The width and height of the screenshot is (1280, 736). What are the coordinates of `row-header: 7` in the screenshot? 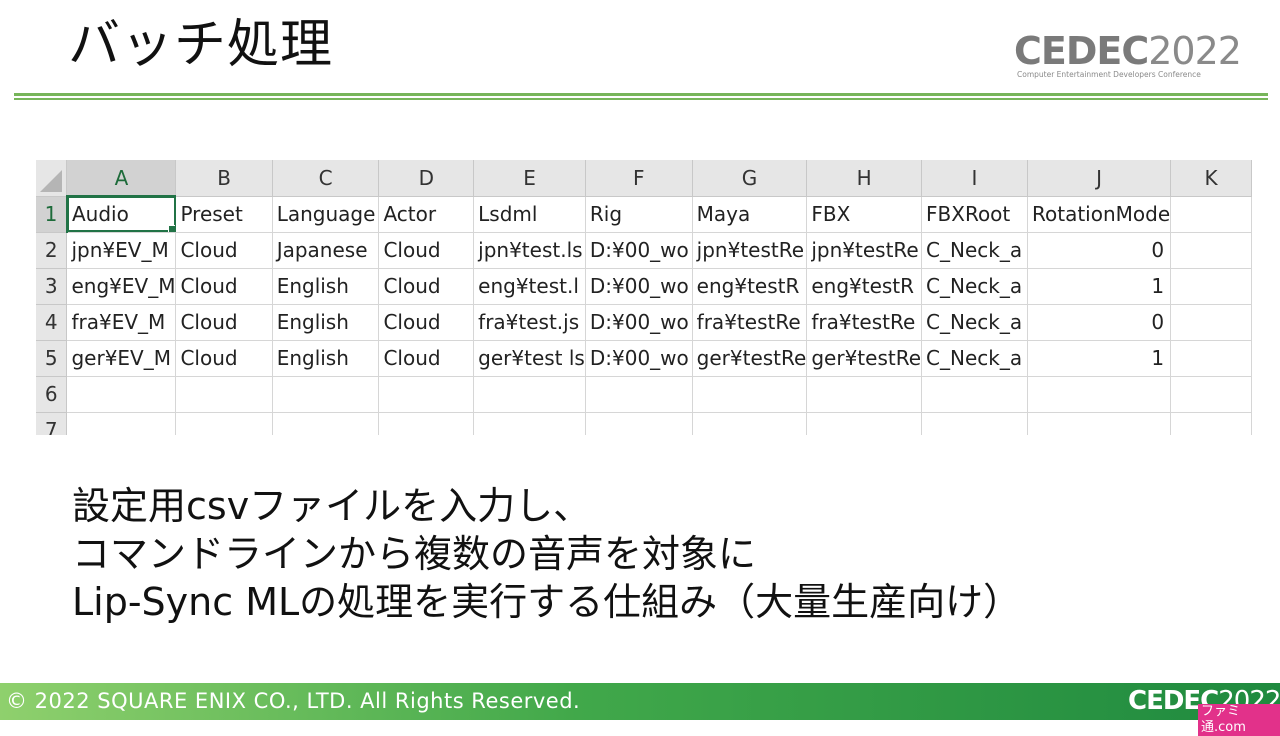 It's located at (52, 423).